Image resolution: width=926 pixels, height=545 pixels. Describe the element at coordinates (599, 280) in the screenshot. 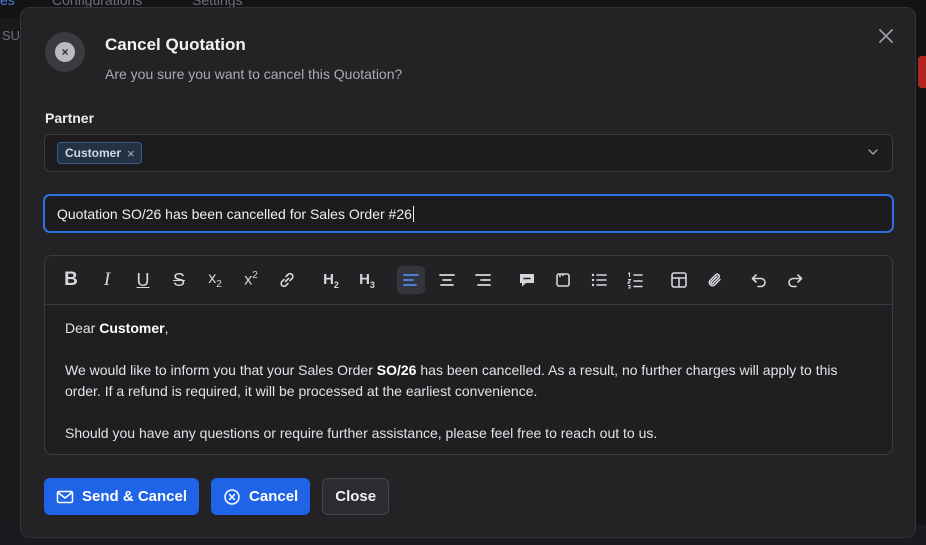

I see `bullet-list-icon` at that location.